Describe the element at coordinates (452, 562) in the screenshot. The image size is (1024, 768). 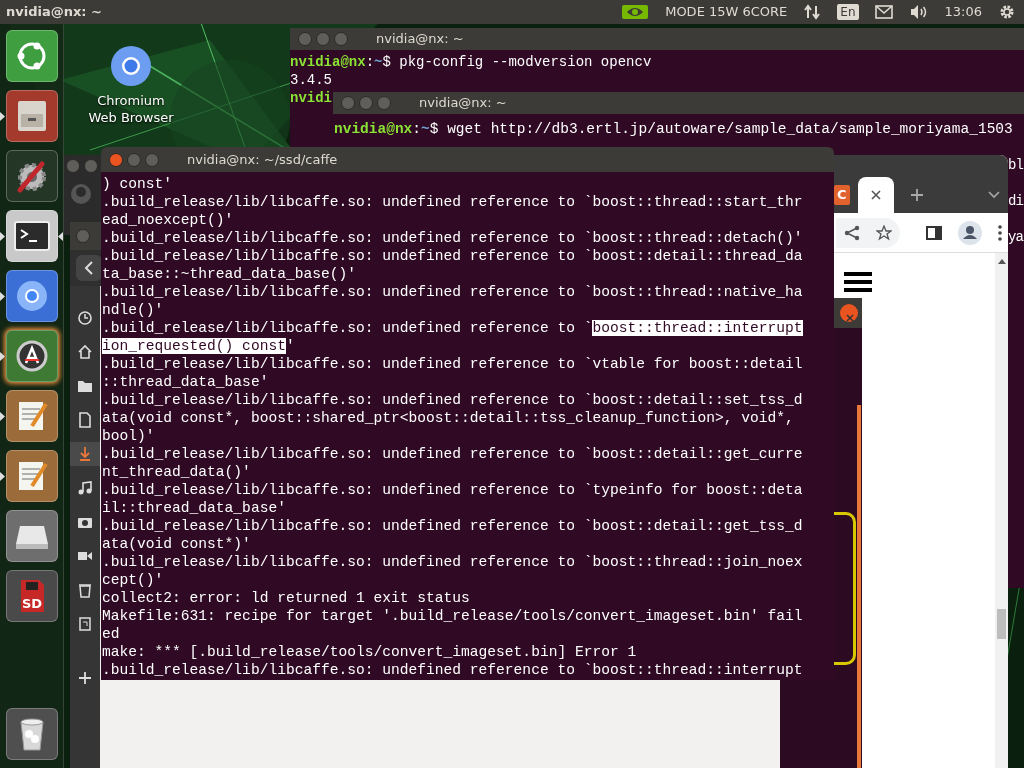
I see `terminal-line: .build_release/lib/libcaffe.so: undefined reference to `boost::thread::join_noex` at that location.